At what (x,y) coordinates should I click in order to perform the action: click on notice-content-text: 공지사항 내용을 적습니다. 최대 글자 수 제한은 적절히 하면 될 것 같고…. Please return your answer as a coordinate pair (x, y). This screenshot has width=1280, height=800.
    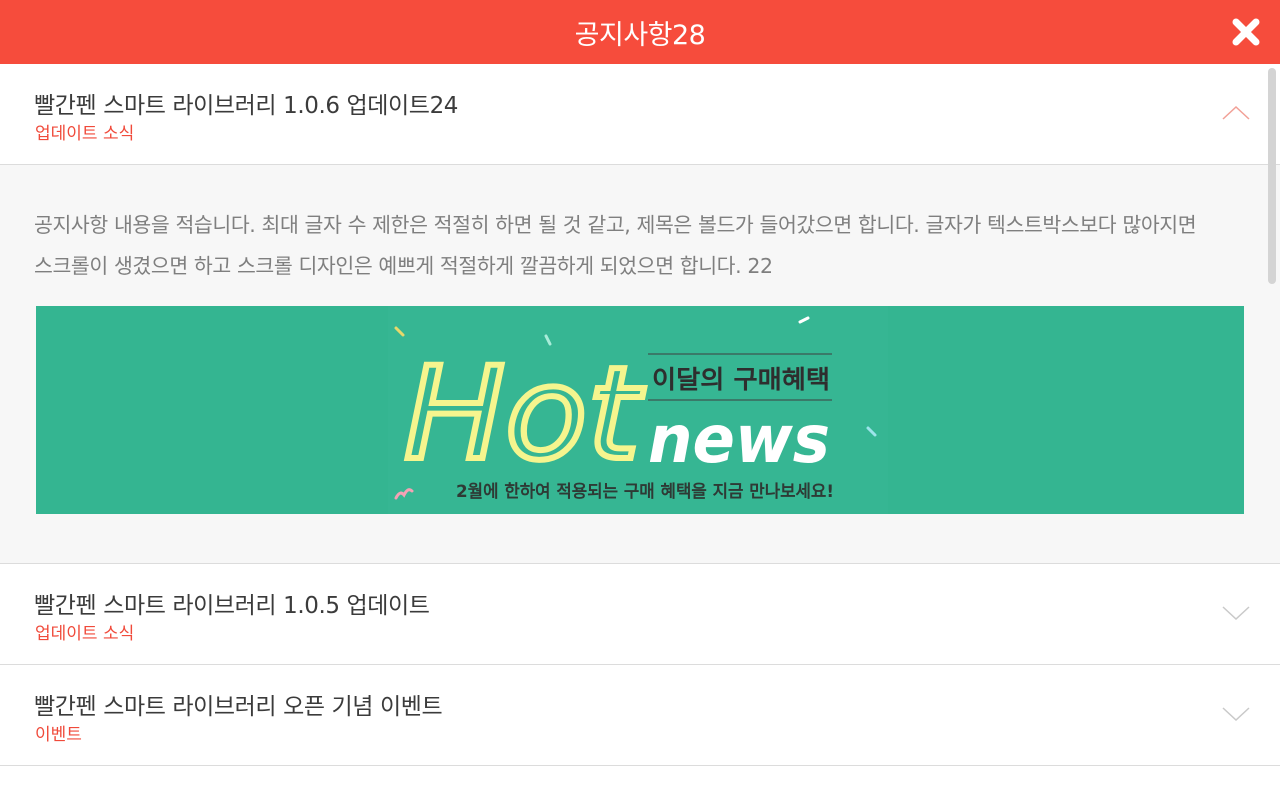
    Looking at the image, I should click on (615, 245).